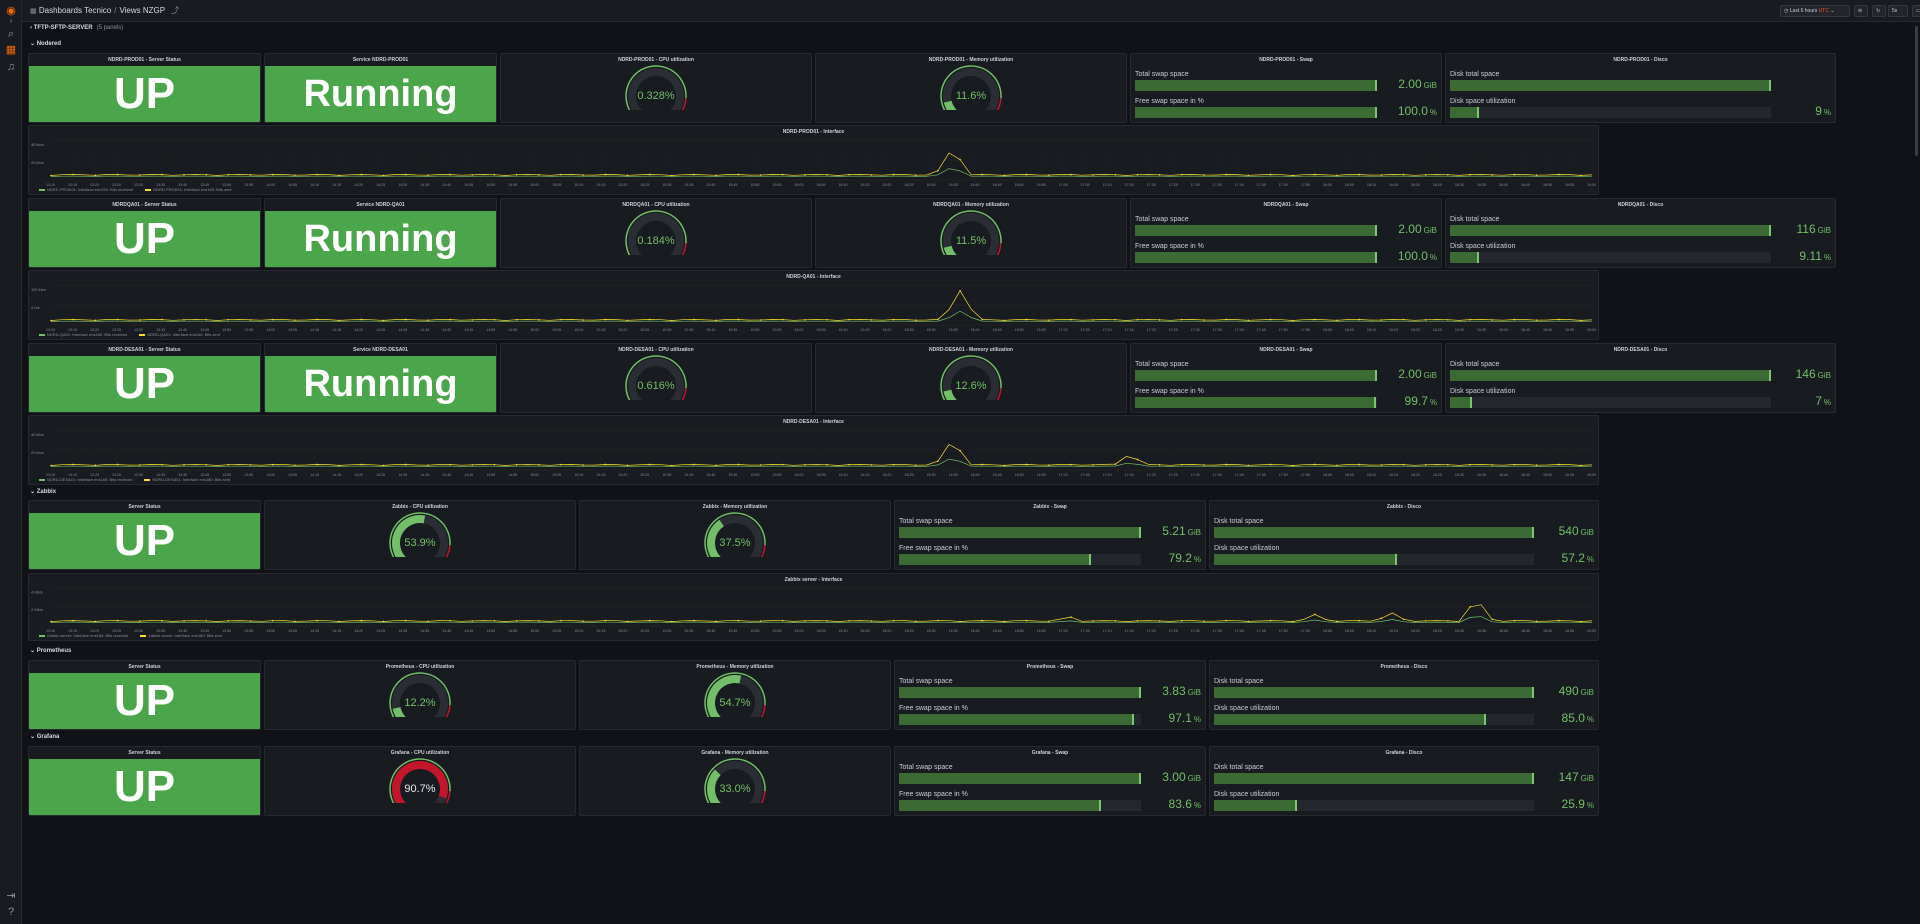 The height and width of the screenshot is (924, 1920). Describe the element at coordinates (11, 896) in the screenshot. I see `sign-in-icon: ⇥` at that location.